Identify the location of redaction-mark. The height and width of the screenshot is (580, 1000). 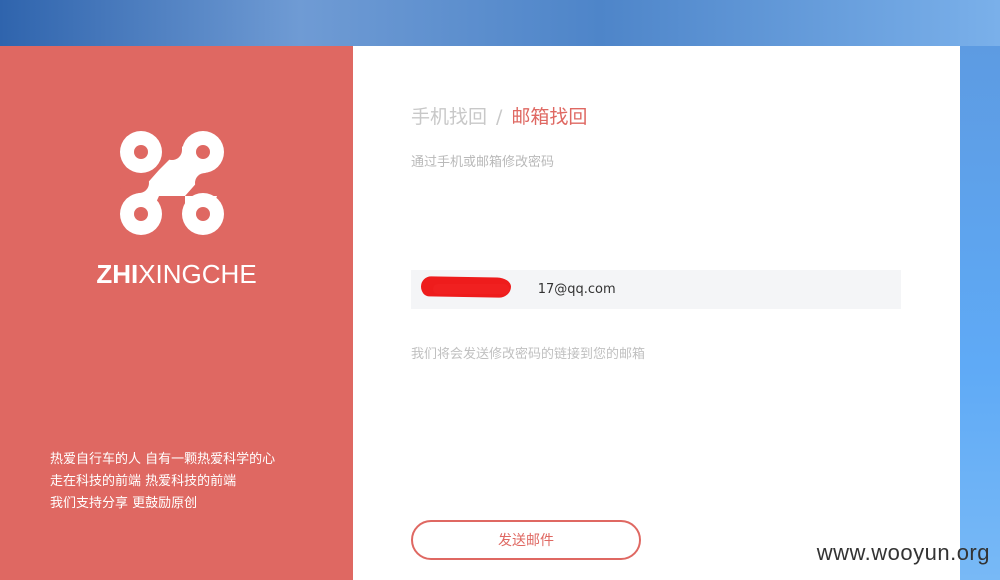
(471, 289).